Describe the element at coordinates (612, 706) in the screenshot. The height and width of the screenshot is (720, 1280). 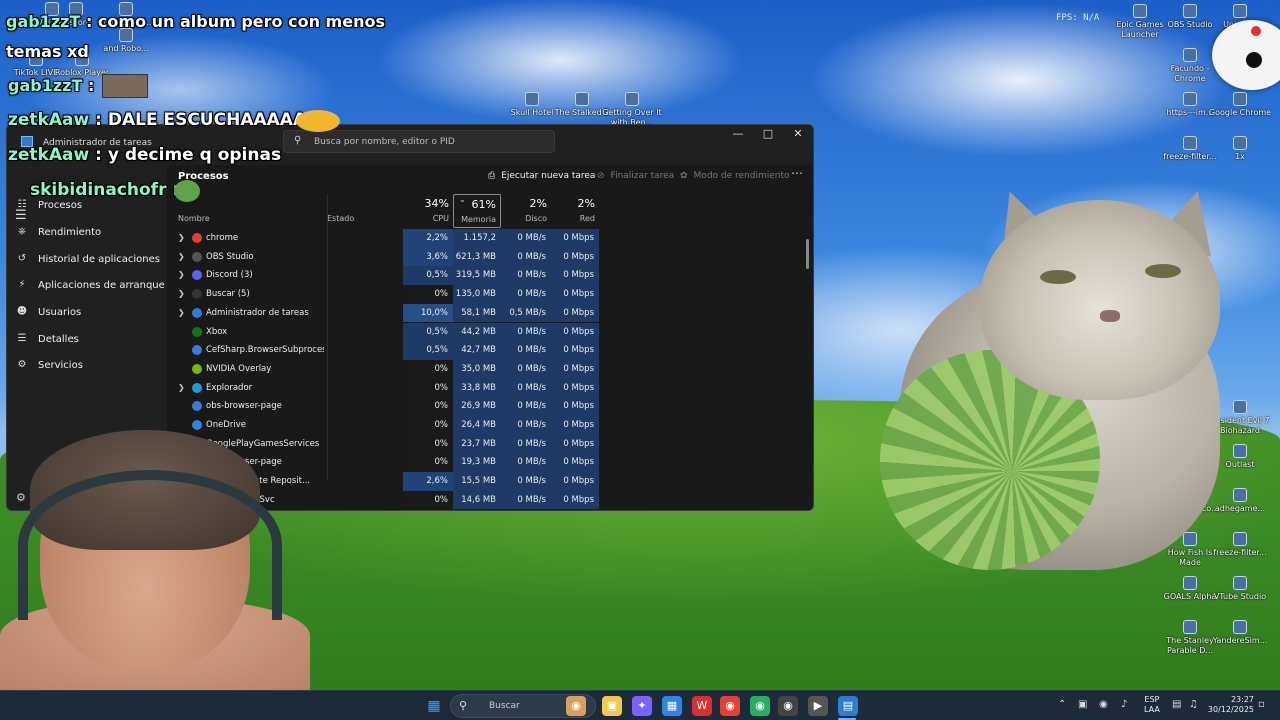
I see `file-explorer-icon: ▣` at that location.